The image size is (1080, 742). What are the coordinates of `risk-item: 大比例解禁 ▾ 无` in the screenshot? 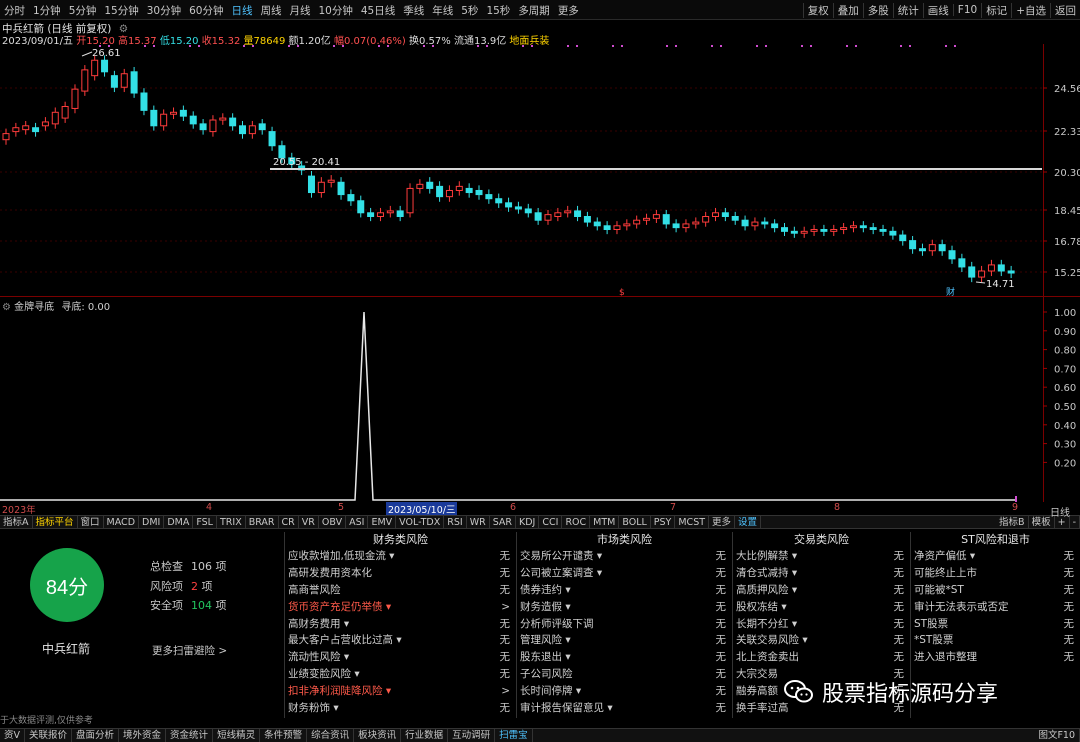 It's located at (821, 556).